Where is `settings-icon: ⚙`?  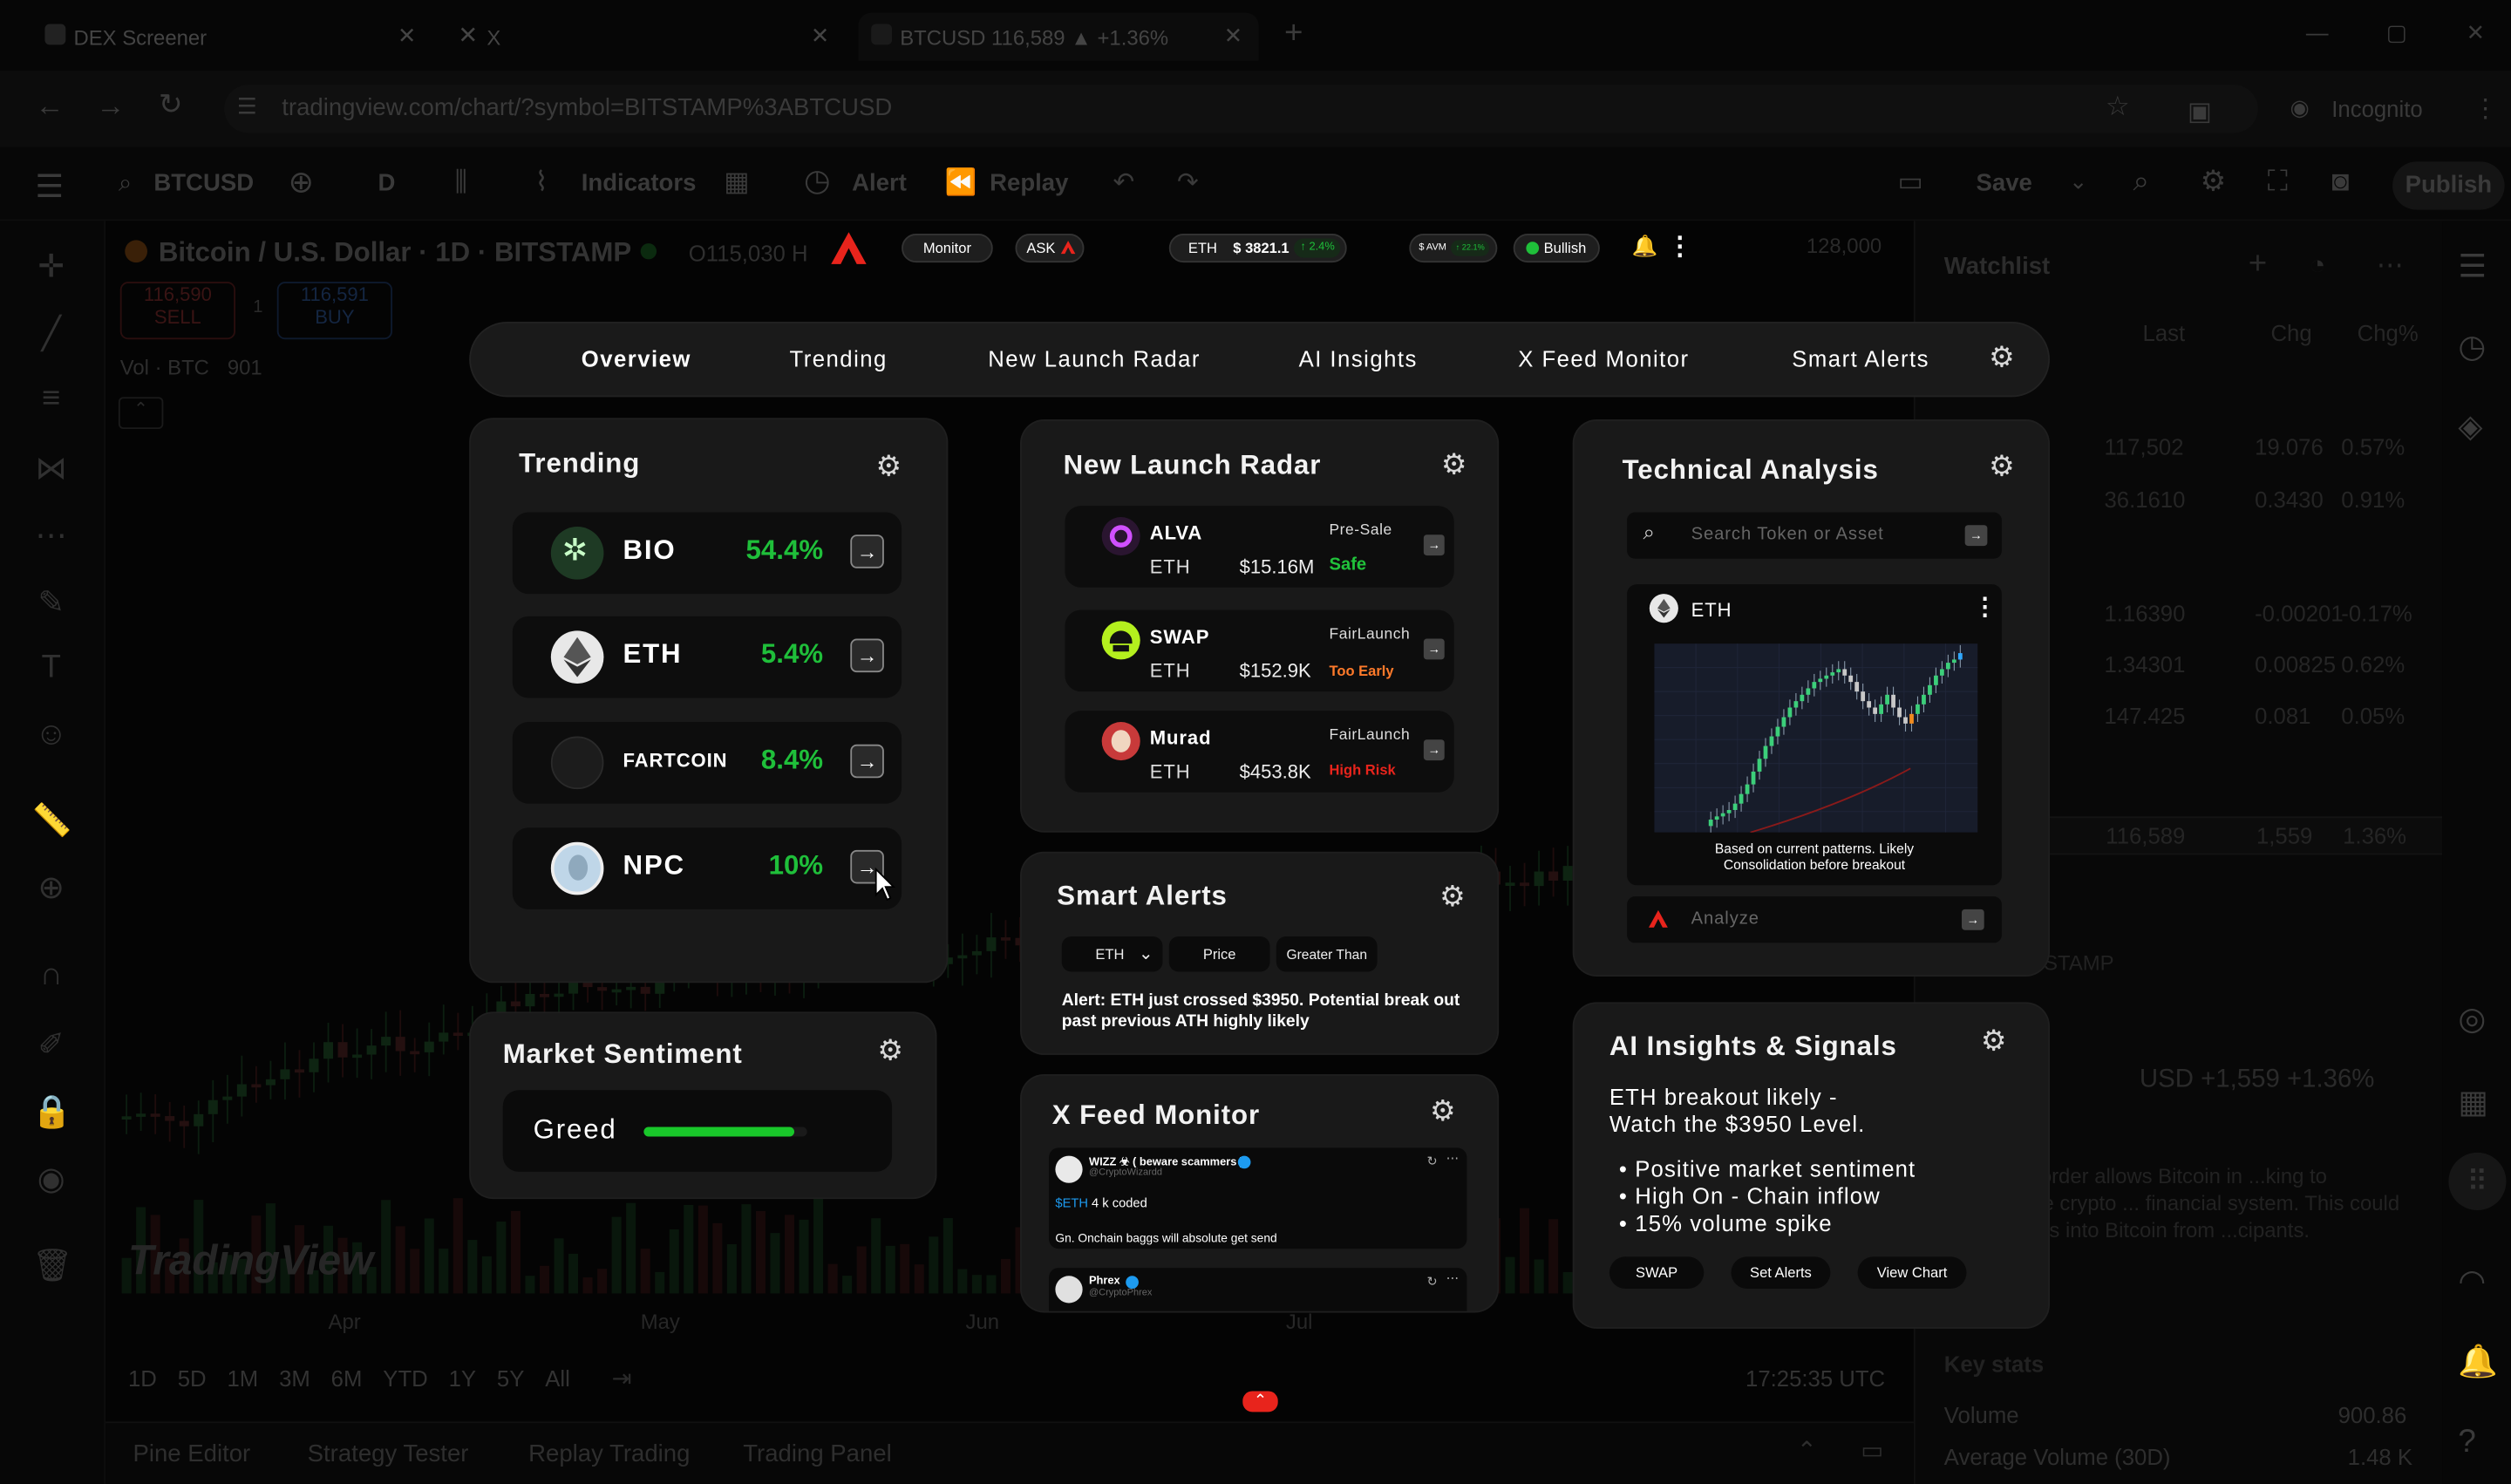
settings-icon: ⚙ is located at coordinates (2214, 182).